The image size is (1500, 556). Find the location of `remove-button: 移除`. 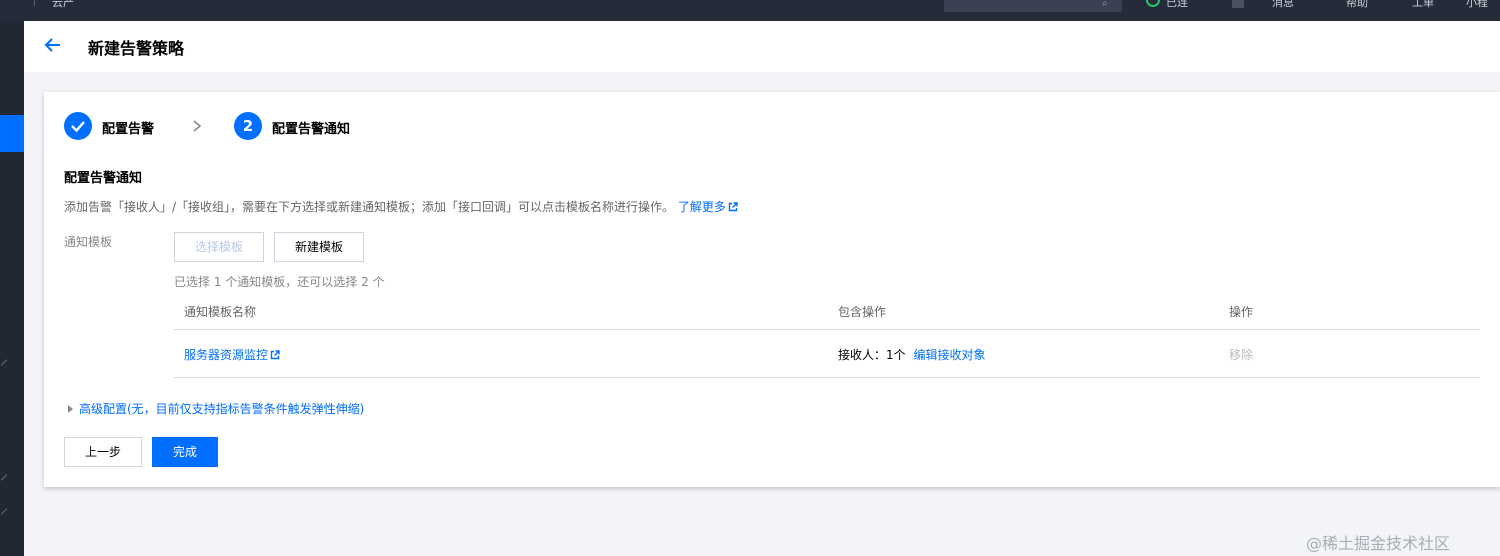

remove-button: 移除 is located at coordinates (1241, 354).